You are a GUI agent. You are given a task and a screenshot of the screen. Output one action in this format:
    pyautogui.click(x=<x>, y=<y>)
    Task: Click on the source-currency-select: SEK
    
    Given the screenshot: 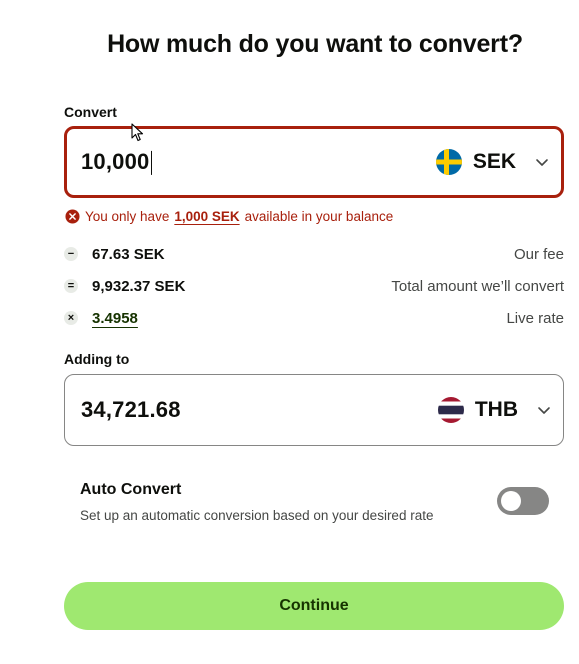 What is the action you would take?
    pyautogui.click(x=492, y=162)
    